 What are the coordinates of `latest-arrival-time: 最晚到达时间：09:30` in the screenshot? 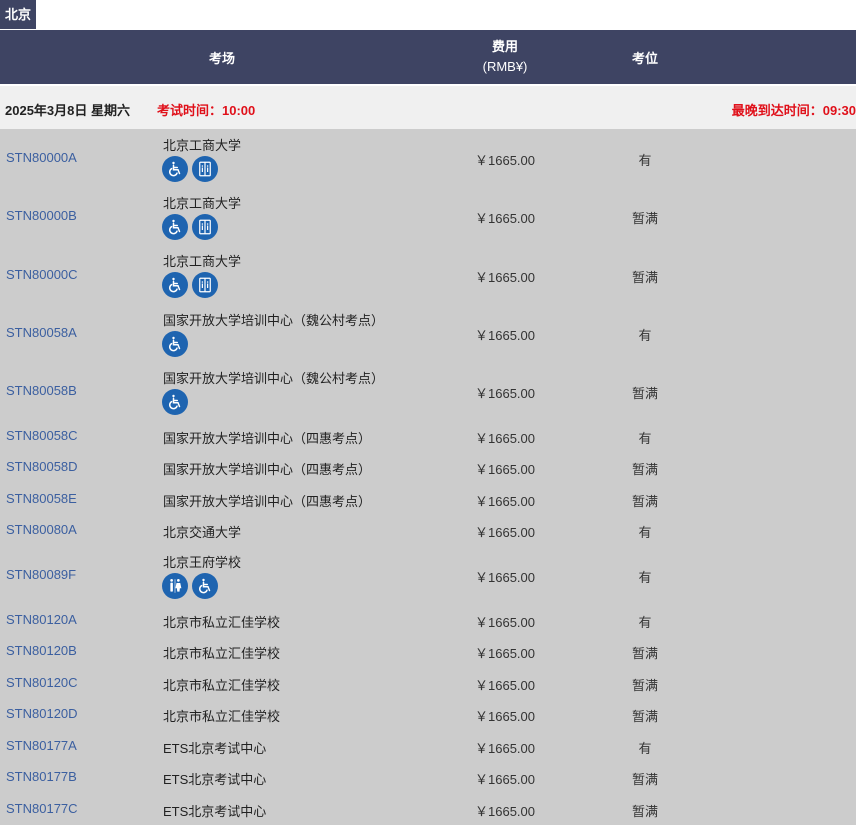 It's located at (793, 110).